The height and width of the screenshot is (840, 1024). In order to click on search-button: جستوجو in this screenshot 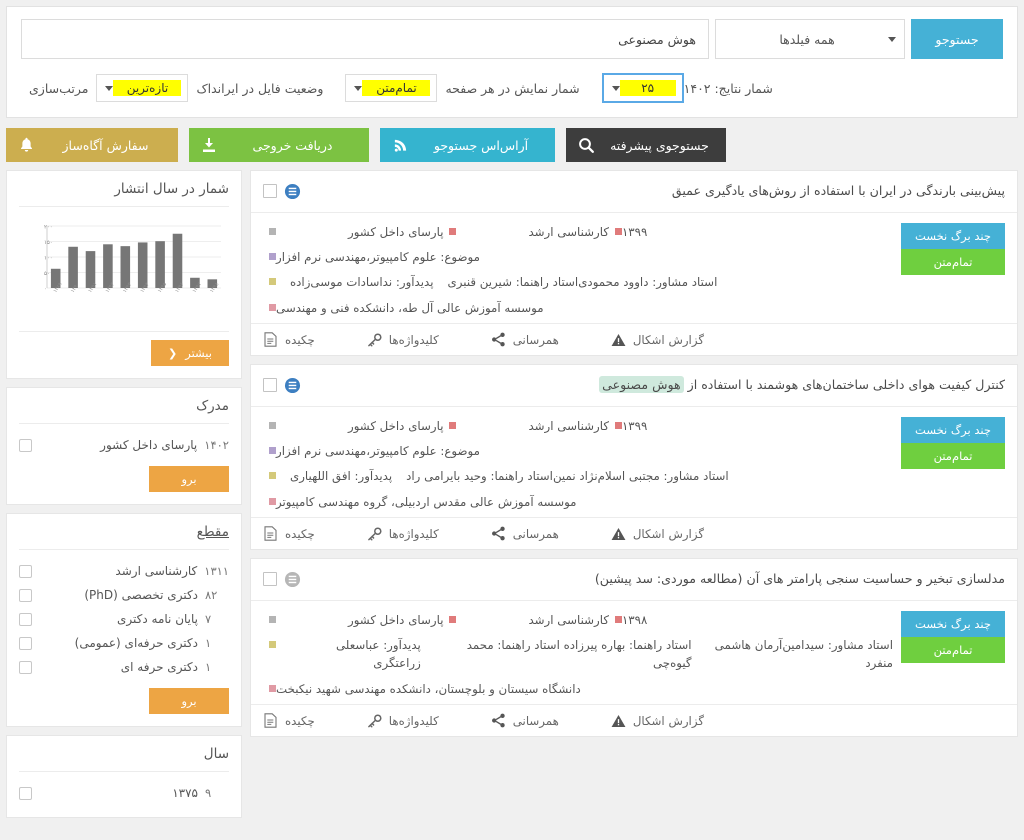, I will do `click(957, 39)`.